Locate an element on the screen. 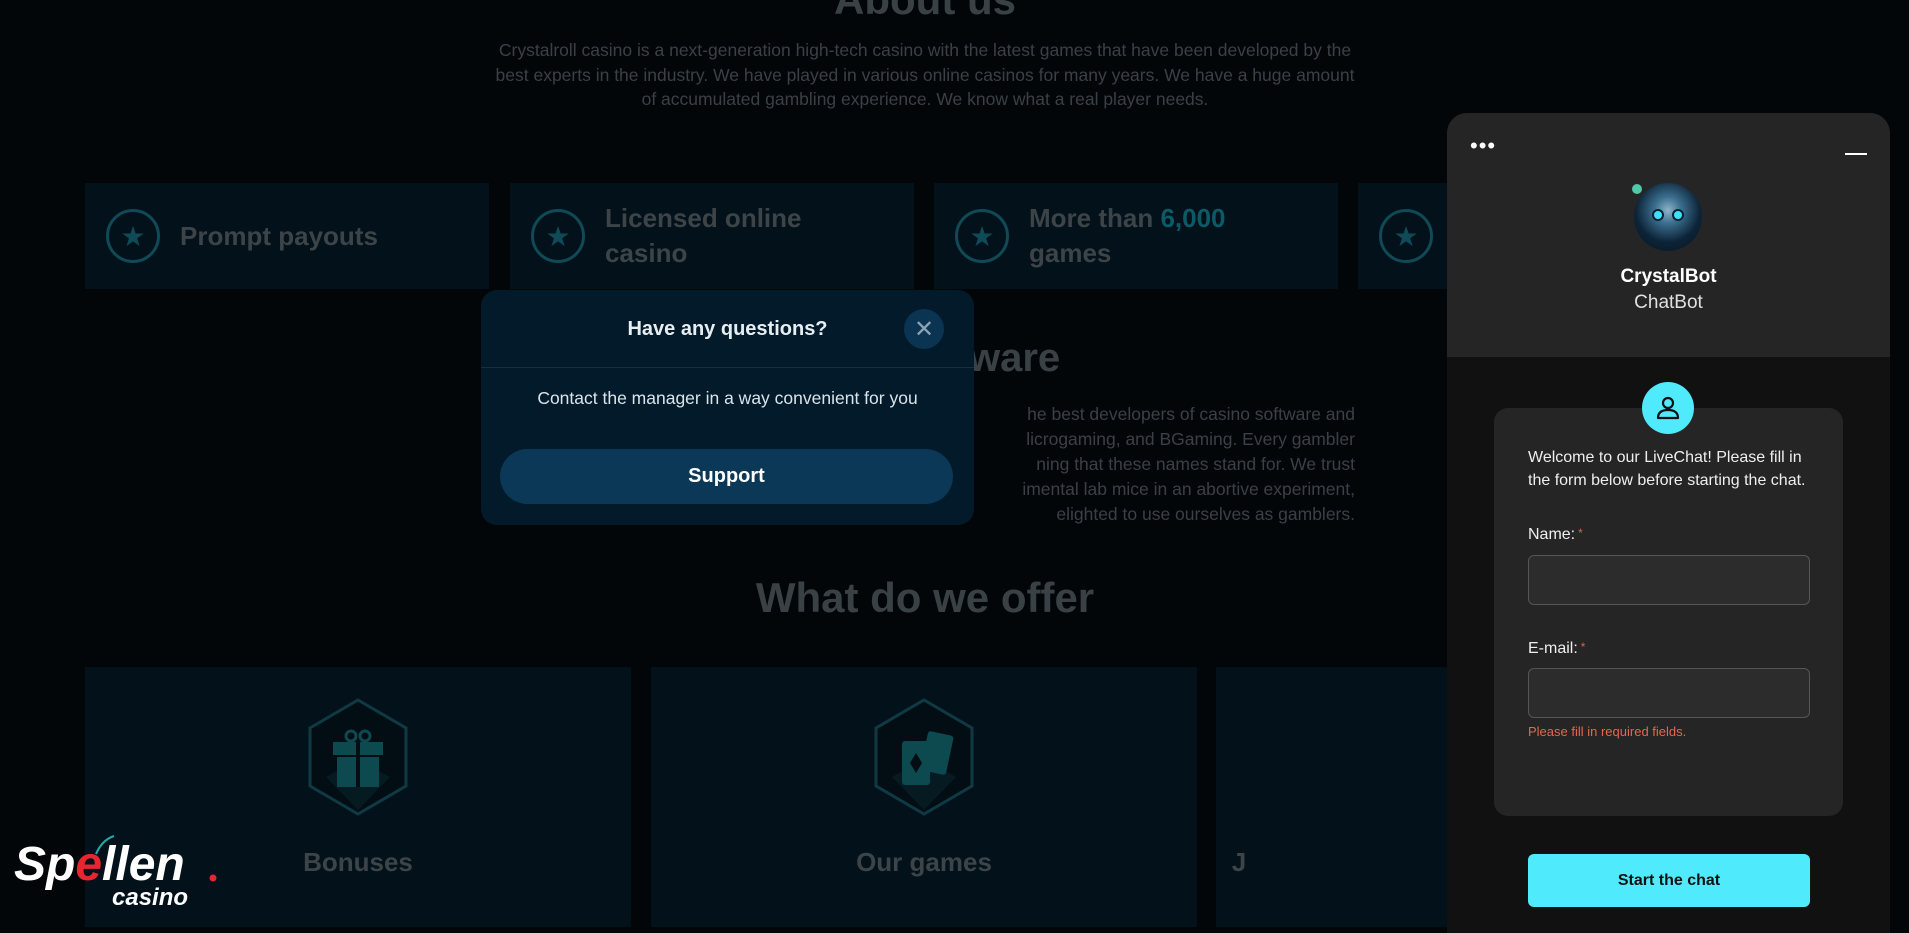 This screenshot has height=933, width=1909. bot-role: ChatBot is located at coordinates (1668, 302).